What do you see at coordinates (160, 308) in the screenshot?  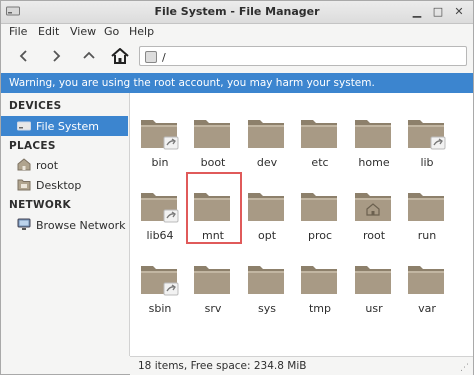 I see `folder-label: sbin` at bounding box center [160, 308].